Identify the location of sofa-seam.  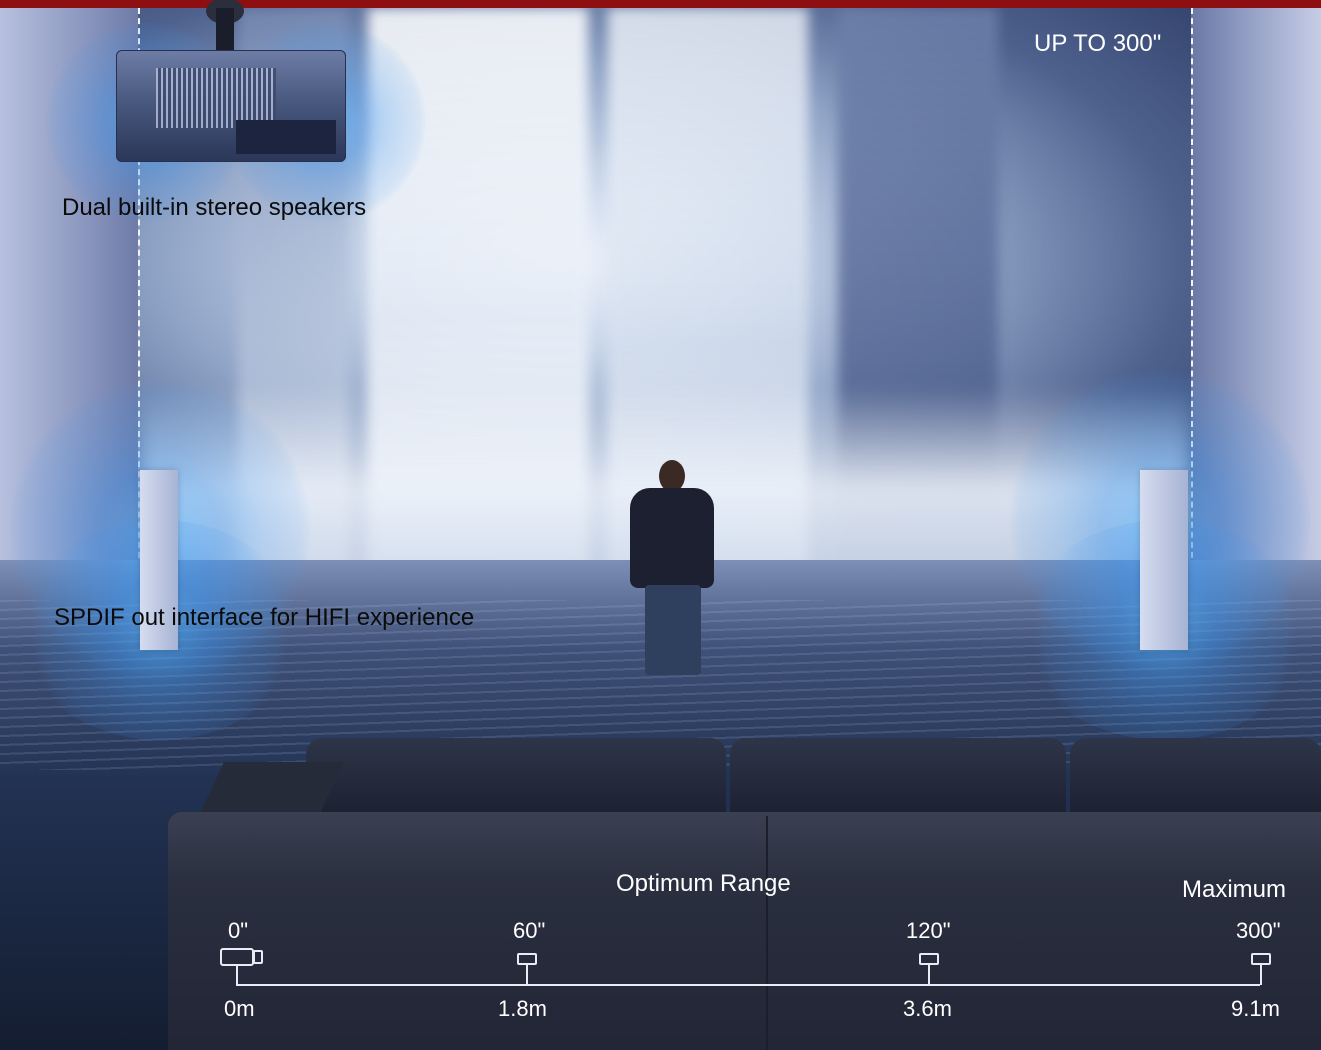
(767, 933).